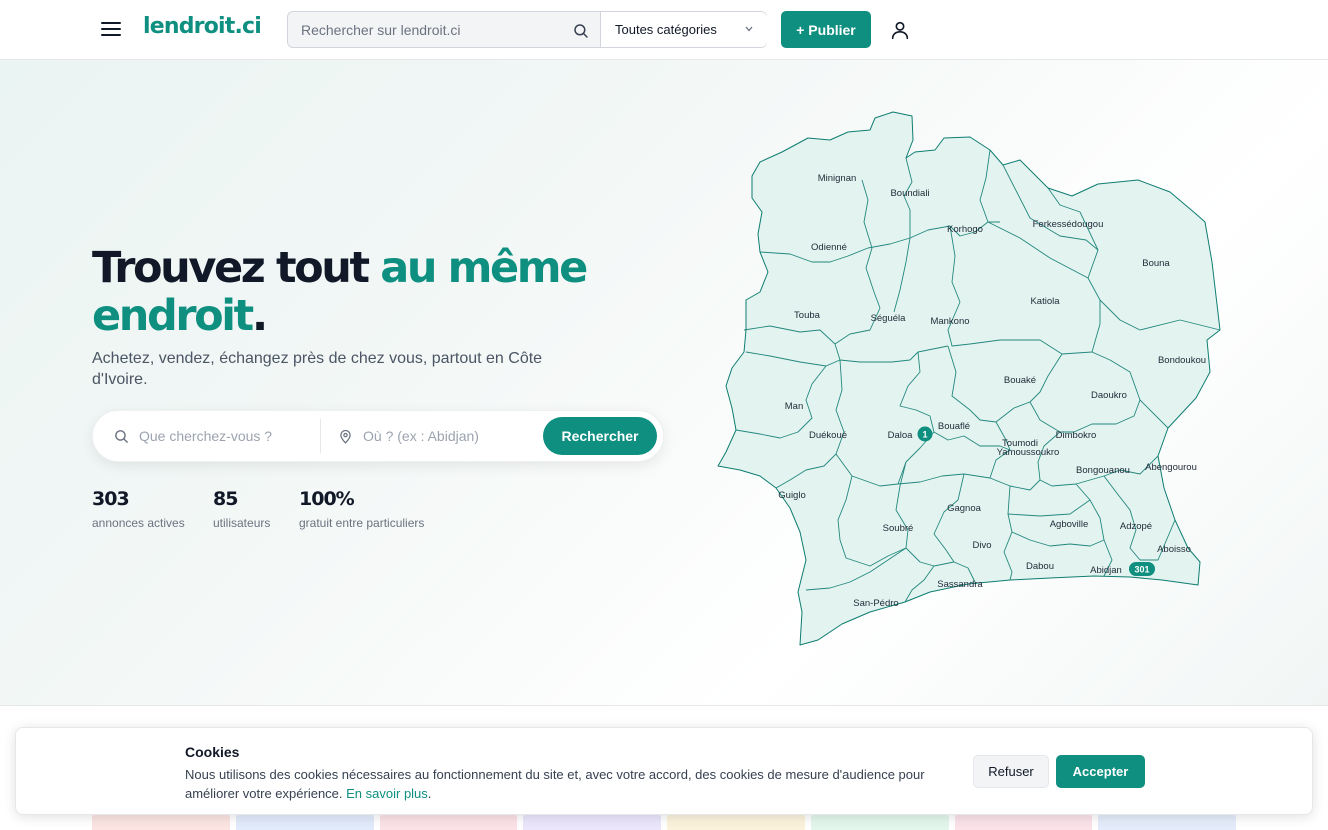 Image resolution: width=1328 pixels, height=830 pixels. I want to click on stat-free: 100% gratuit entre particuliers, so click(361, 509).